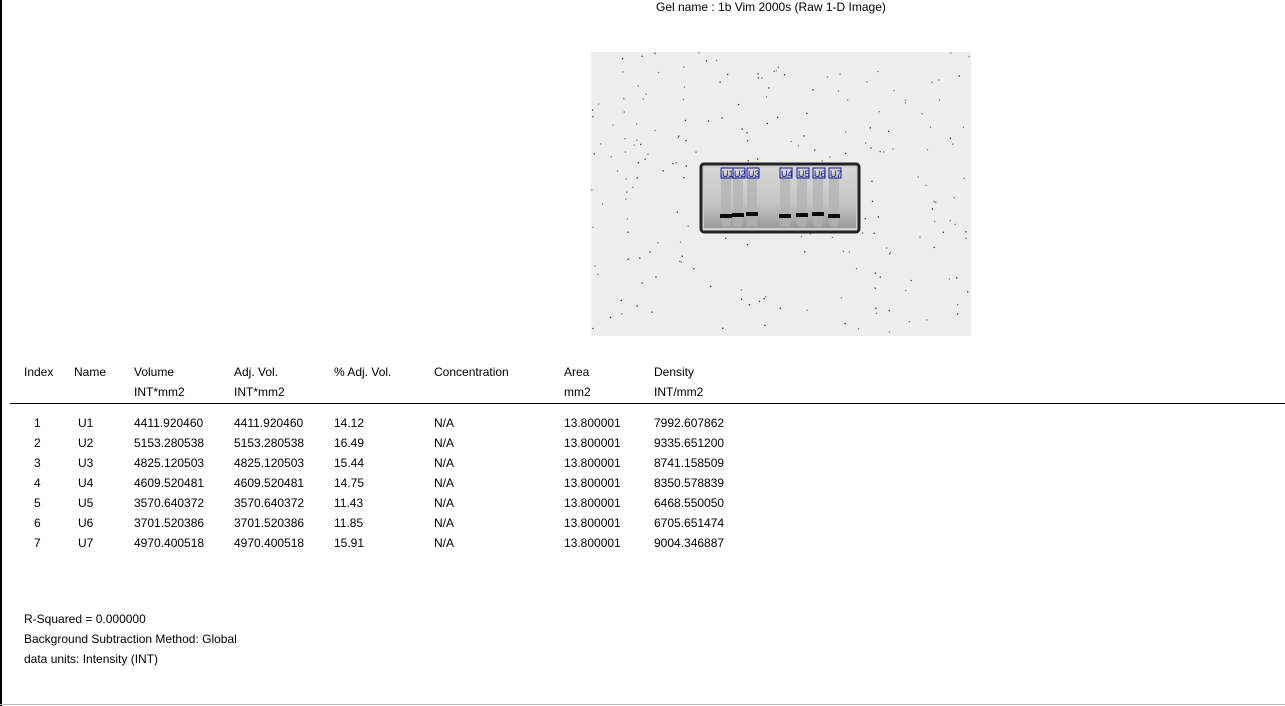  I want to click on column-header-adj-vol: Adj. Vol., so click(256, 372).